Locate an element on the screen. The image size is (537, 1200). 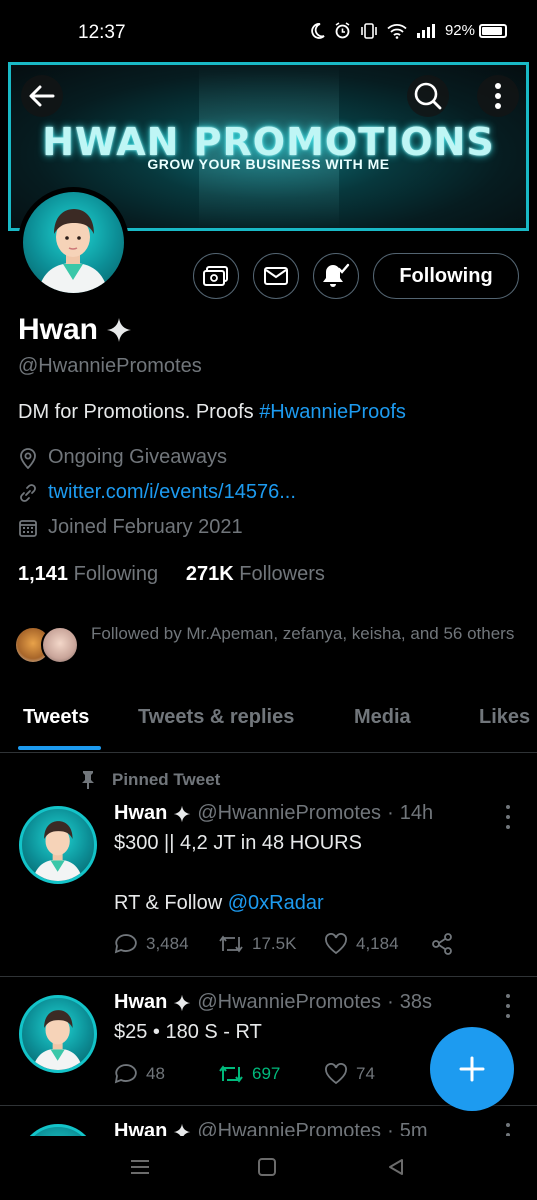
wifi-icon is located at coordinates (397, 31).